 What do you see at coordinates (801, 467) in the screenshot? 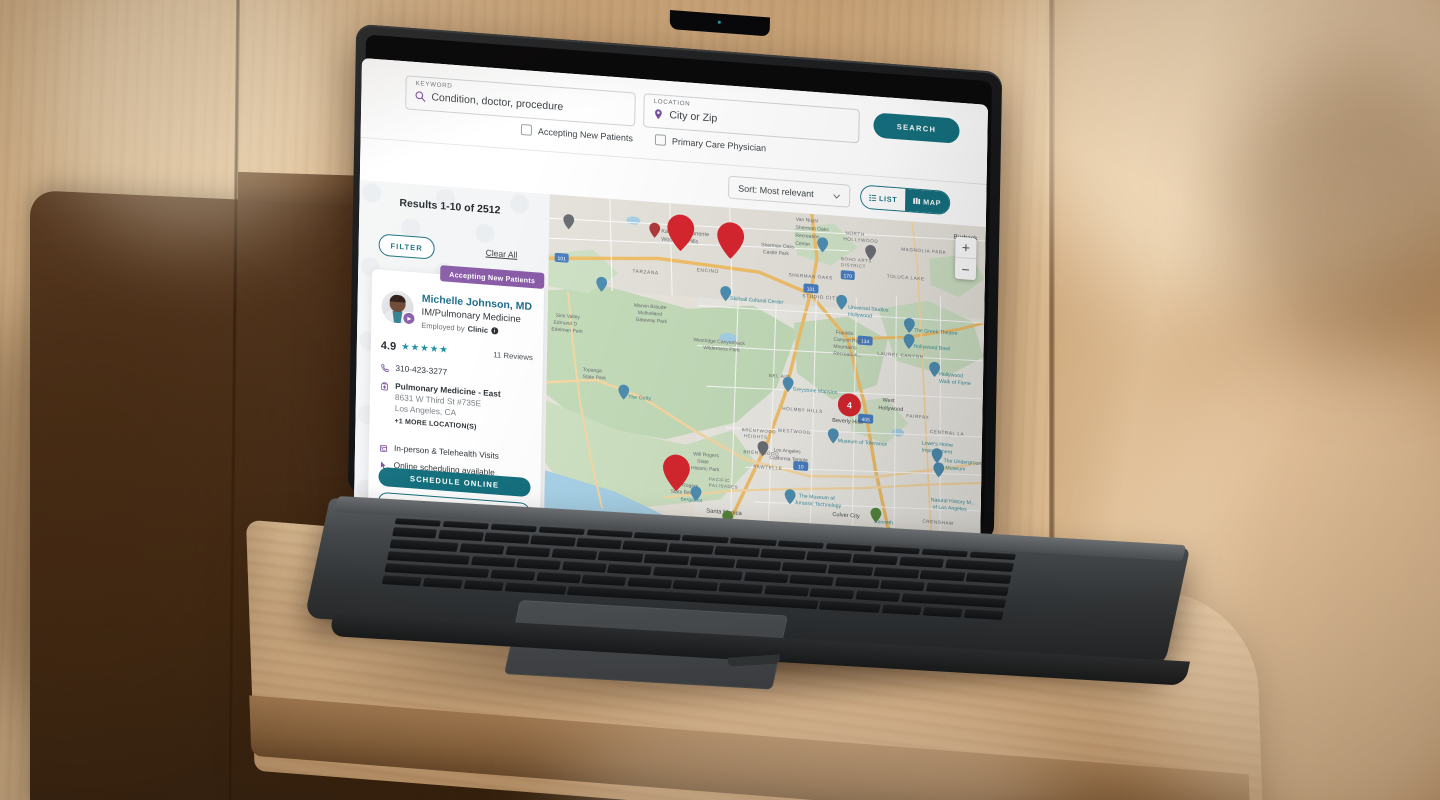
I see `svg-text: 10` at bounding box center [801, 467].